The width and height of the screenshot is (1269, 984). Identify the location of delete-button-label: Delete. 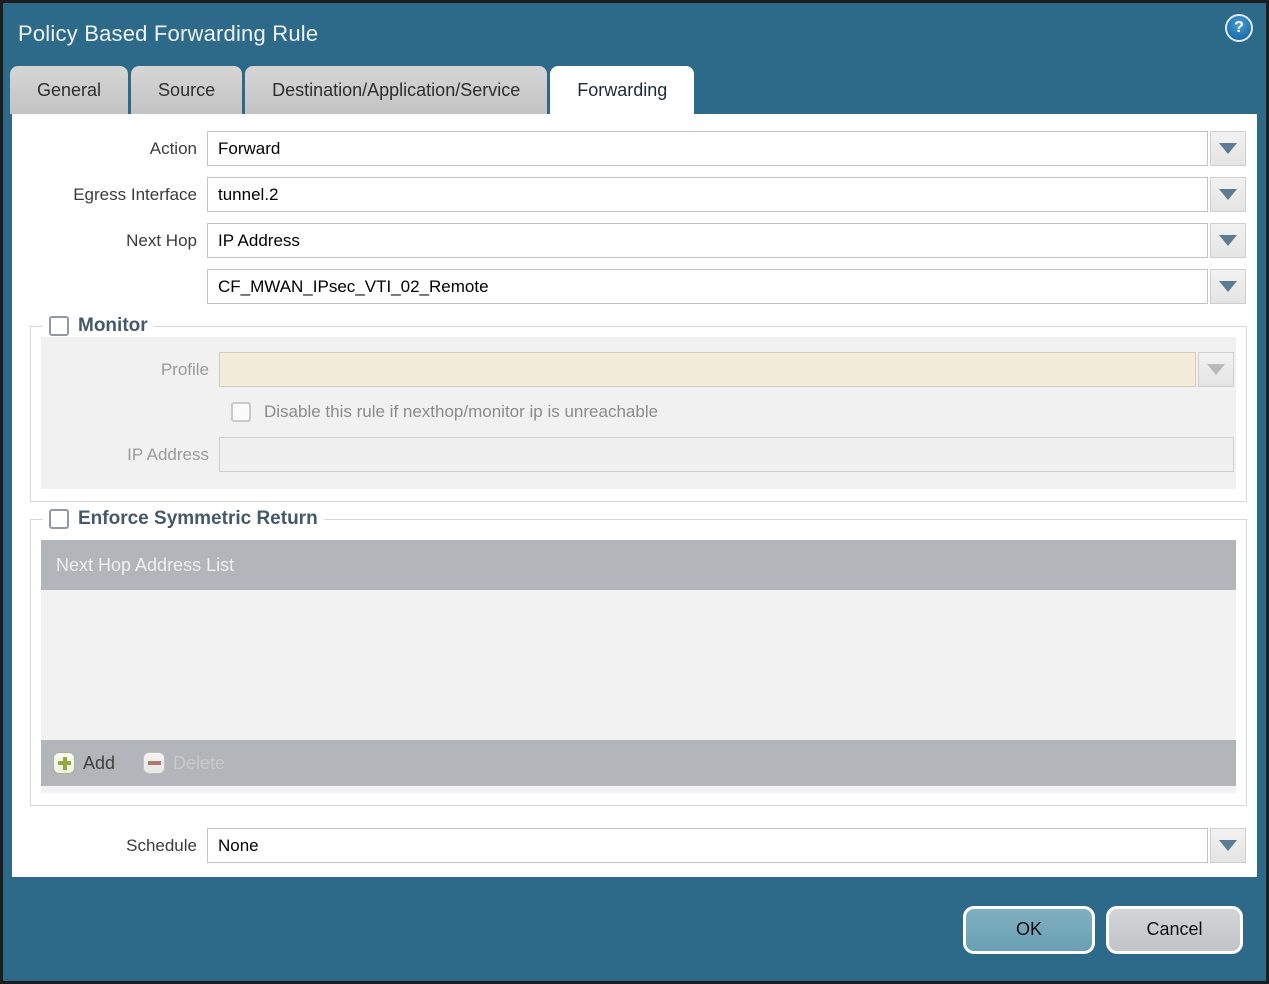
(199, 762).